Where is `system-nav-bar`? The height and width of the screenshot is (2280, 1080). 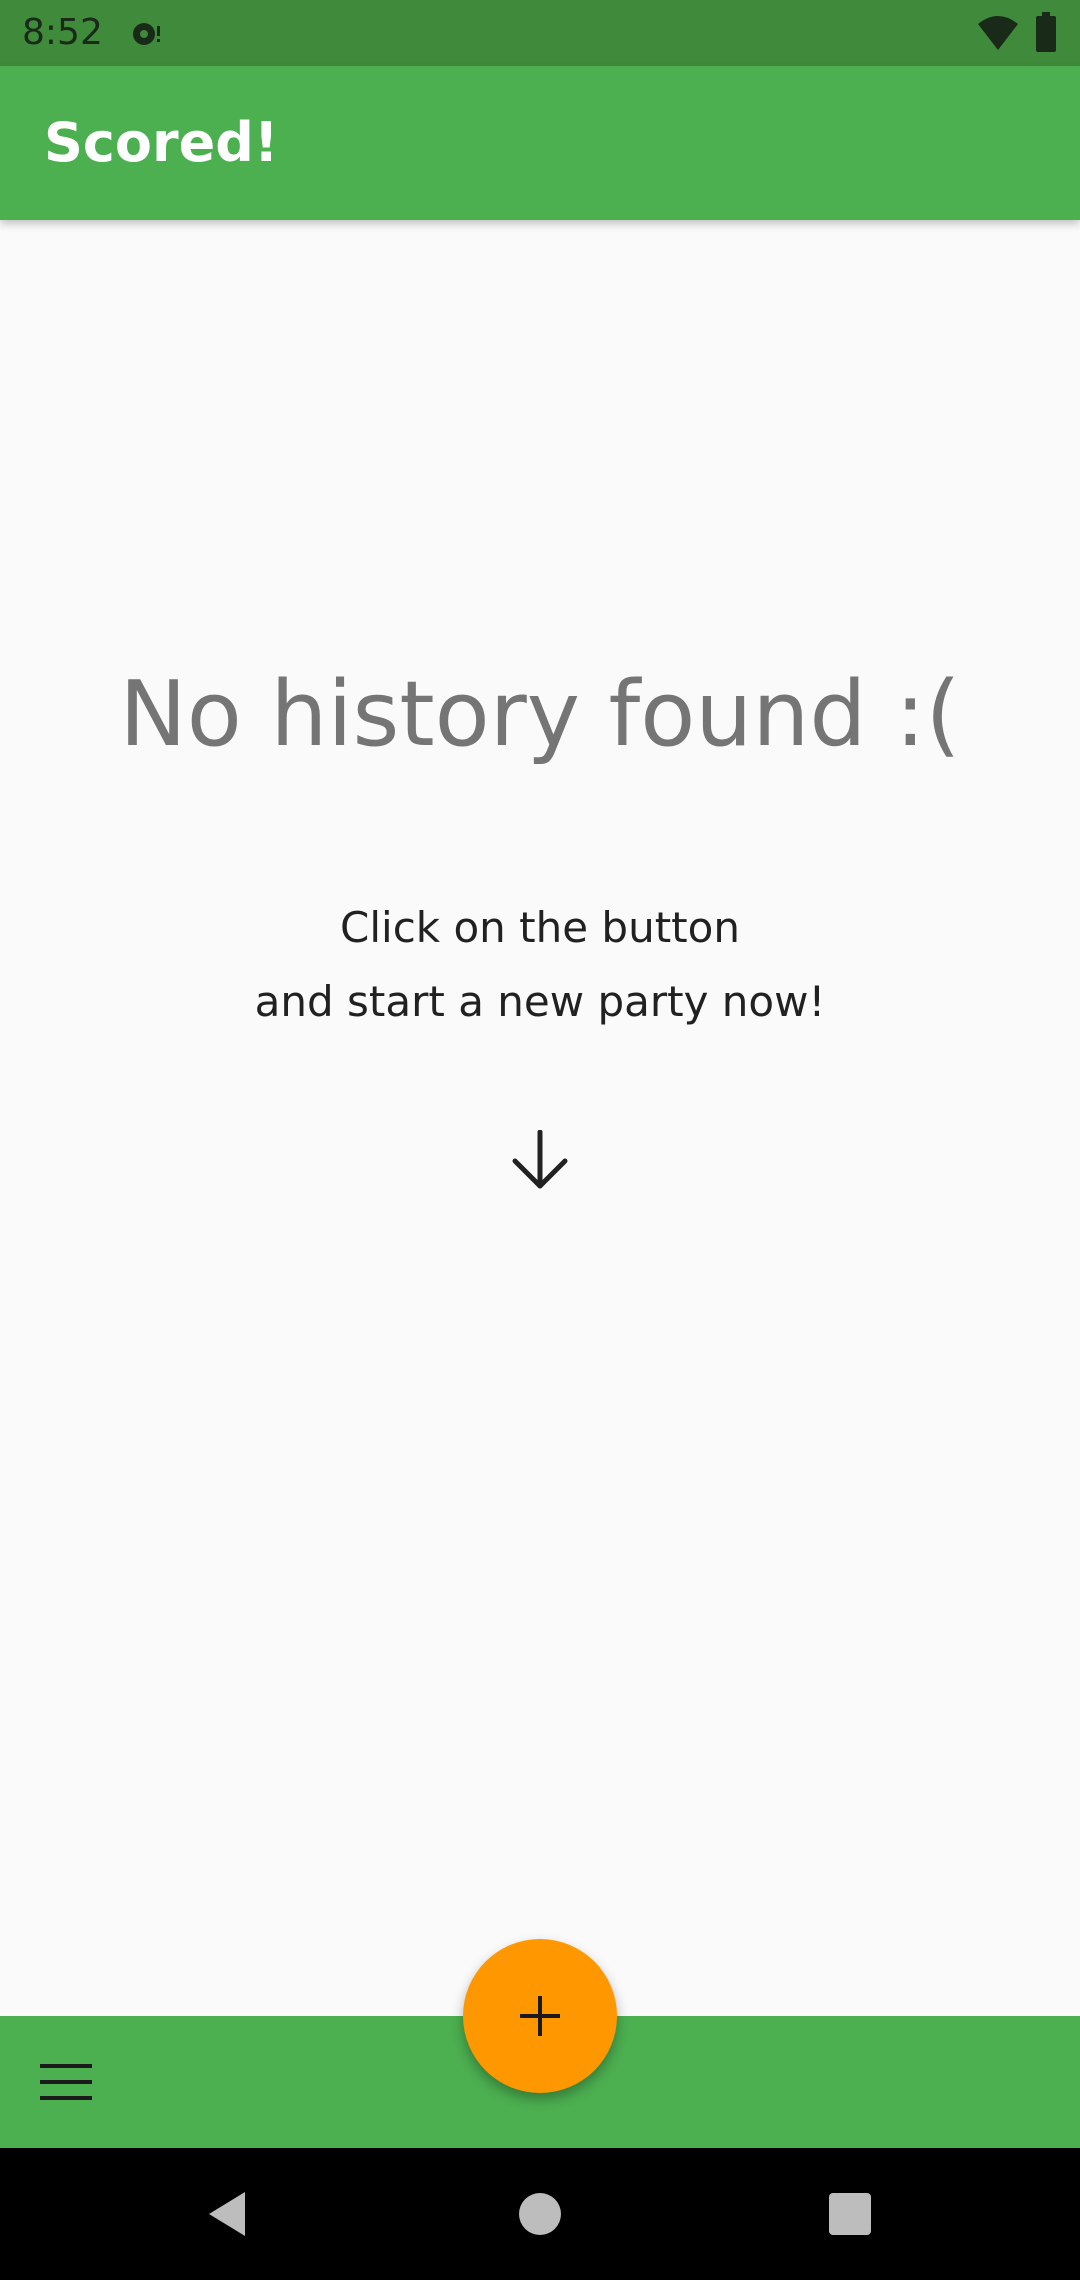 system-nav-bar is located at coordinates (540, 2214).